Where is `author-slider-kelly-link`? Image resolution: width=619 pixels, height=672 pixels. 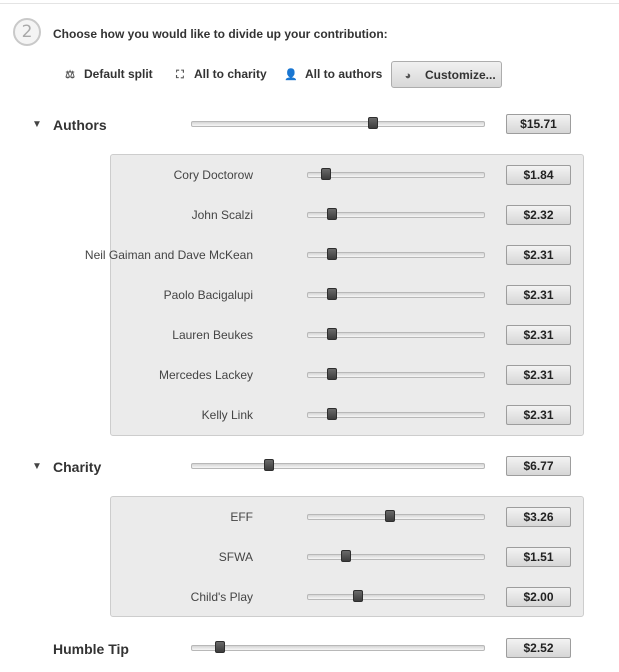 author-slider-kelly-link is located at coordinates (396, 414).